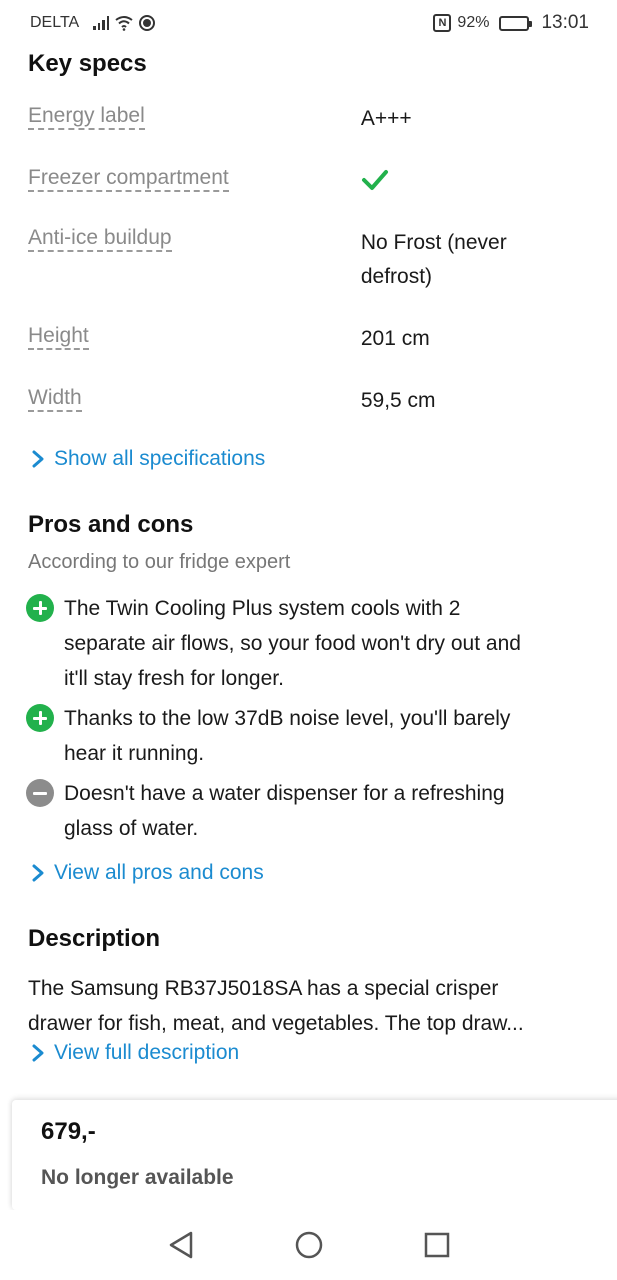 The height and width of the screenshot is (1280, 617). I want to click on status-left: DELTA, so click(93, 23).